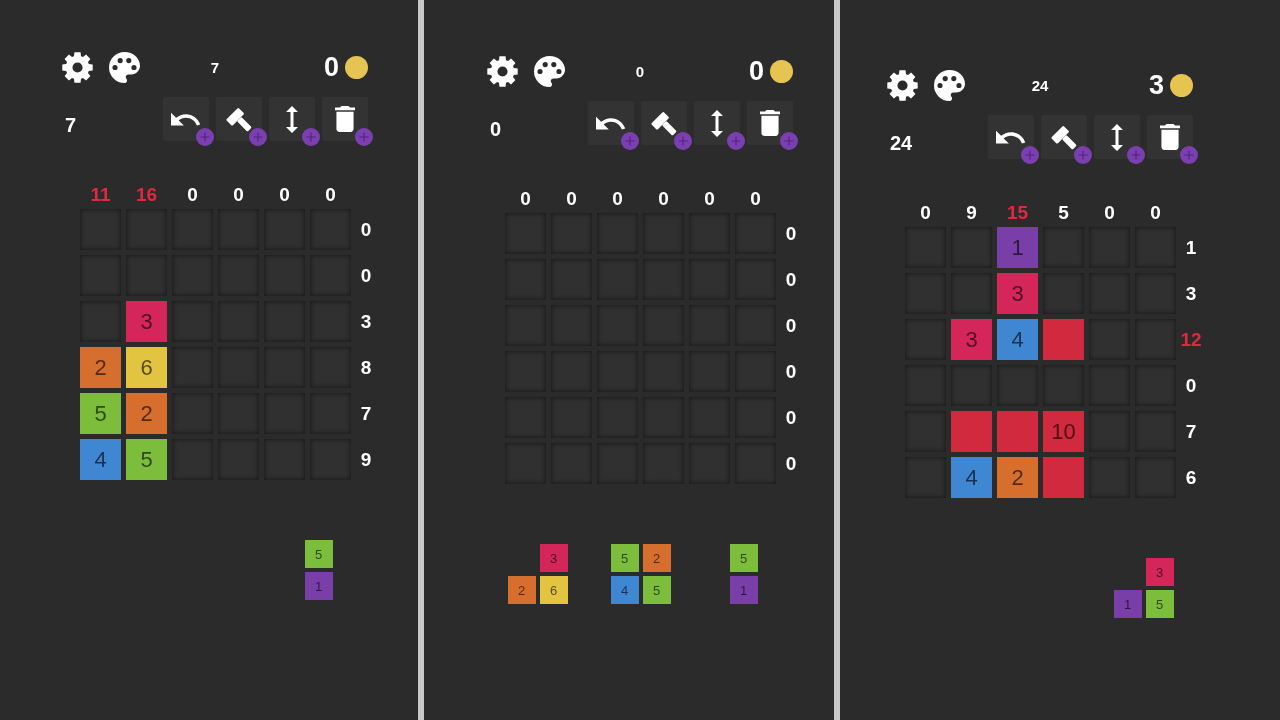 The image size is (1280, 720). Describe the element at coordinates (366, 367) in the screenshot. I see `row-sum: 8` at that location.